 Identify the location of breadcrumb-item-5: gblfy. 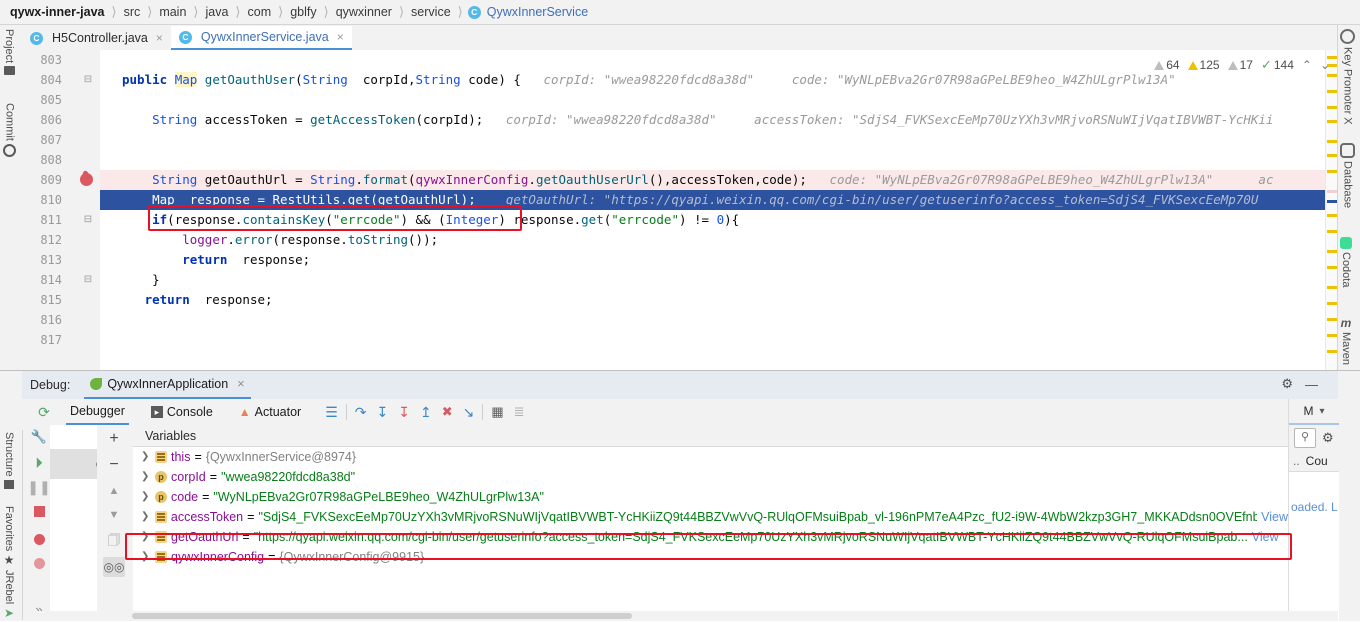
(303, 12).